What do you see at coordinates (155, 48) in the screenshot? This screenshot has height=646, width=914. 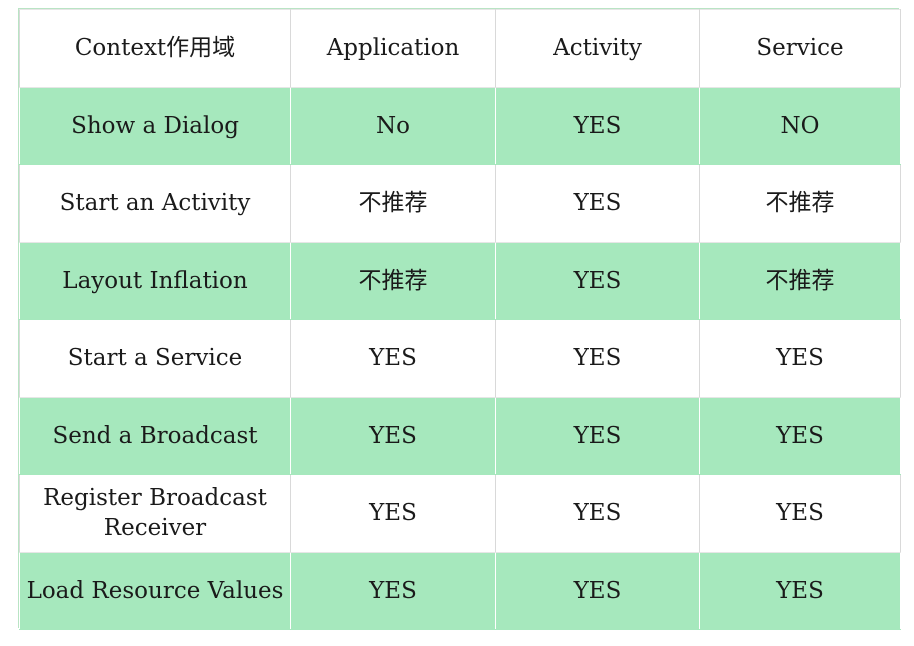 I see `header-cell-context-scope: Context作用域` at bounding box center [155, 48].